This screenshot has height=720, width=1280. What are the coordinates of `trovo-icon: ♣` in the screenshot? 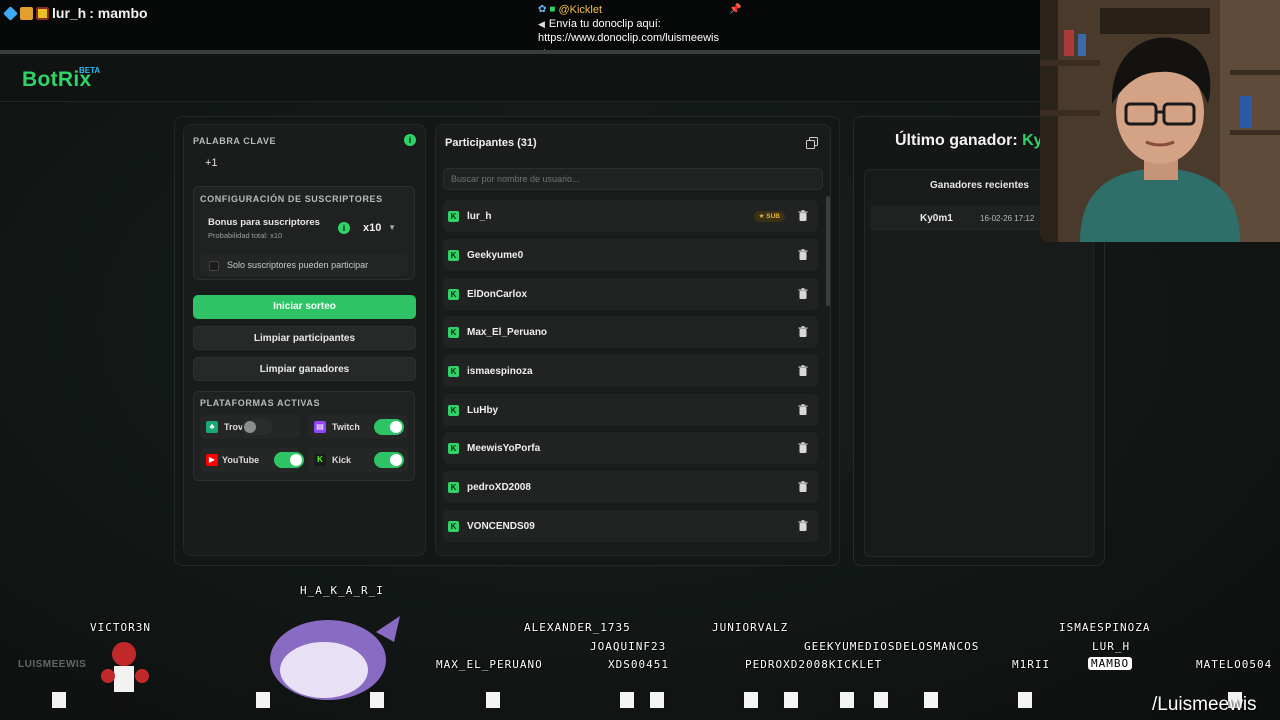 It's located at (212, 427).